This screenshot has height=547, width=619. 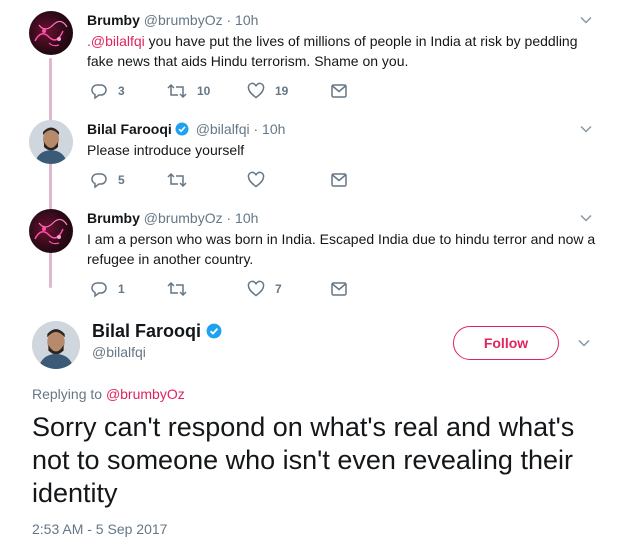 I want to click on tweet-body: Please introduce yourself, so click(x=166, y=150).